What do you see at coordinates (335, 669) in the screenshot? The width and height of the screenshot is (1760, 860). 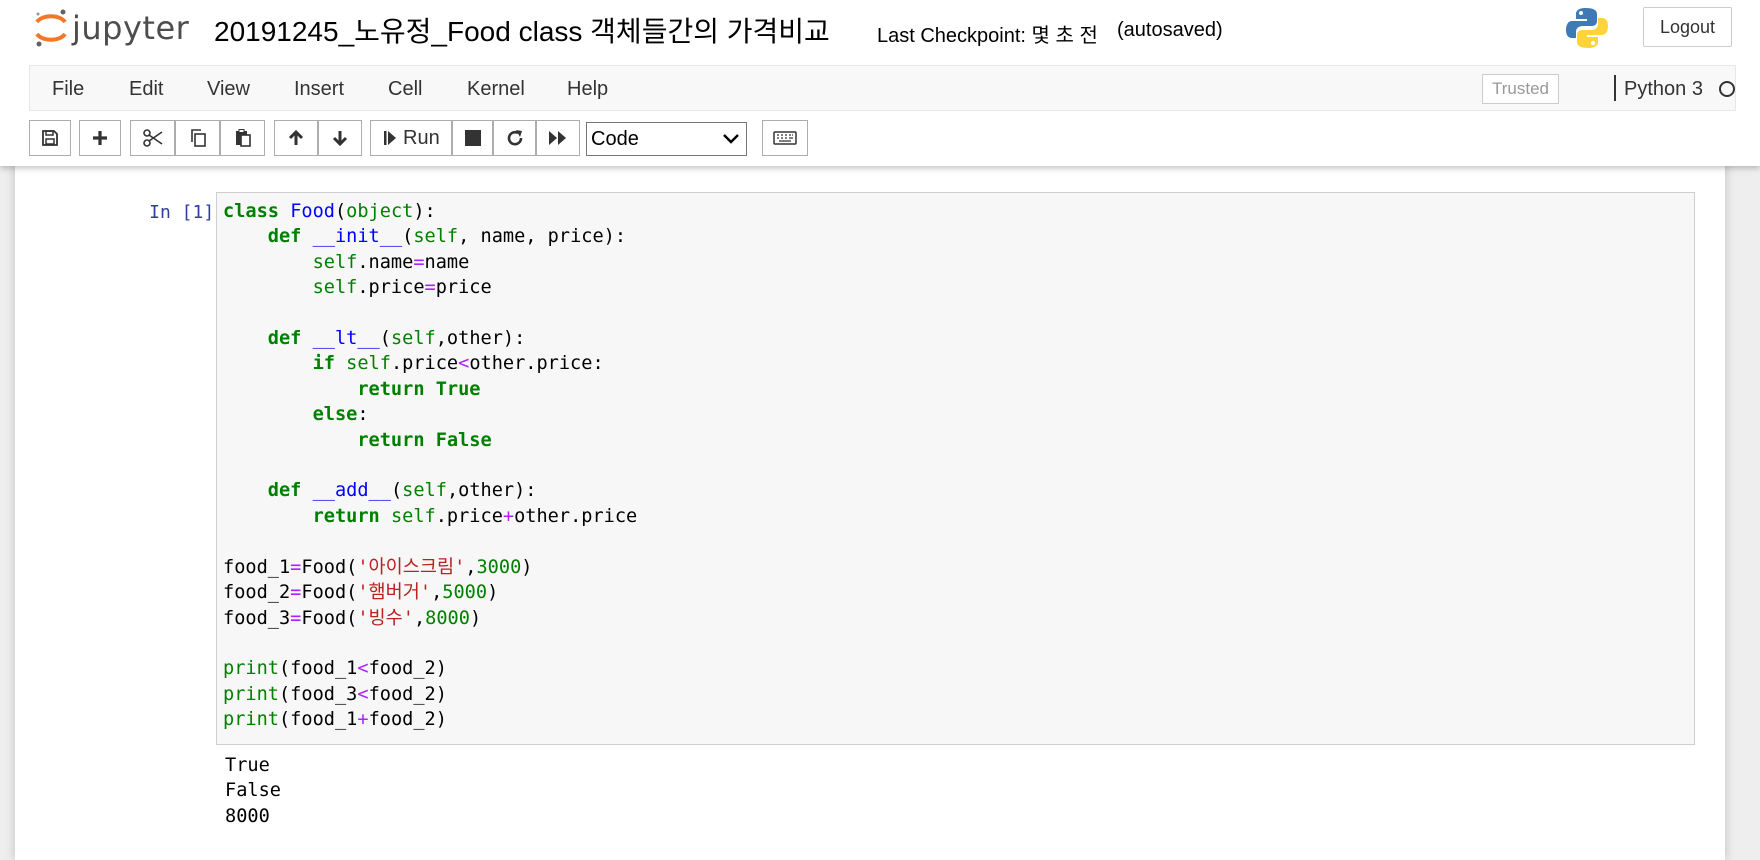 I see `code-line: print(food_1<food_2)` at bounding box center [335, 669].